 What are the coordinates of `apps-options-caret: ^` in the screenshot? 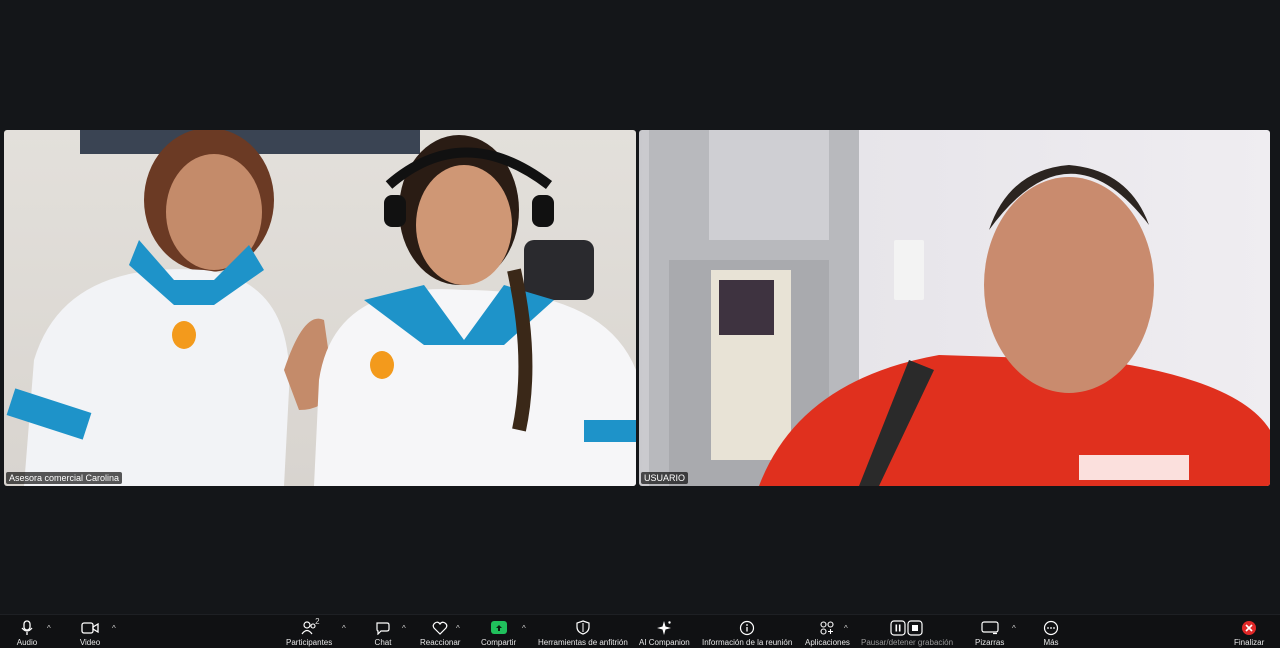 It's located at (846, 628).